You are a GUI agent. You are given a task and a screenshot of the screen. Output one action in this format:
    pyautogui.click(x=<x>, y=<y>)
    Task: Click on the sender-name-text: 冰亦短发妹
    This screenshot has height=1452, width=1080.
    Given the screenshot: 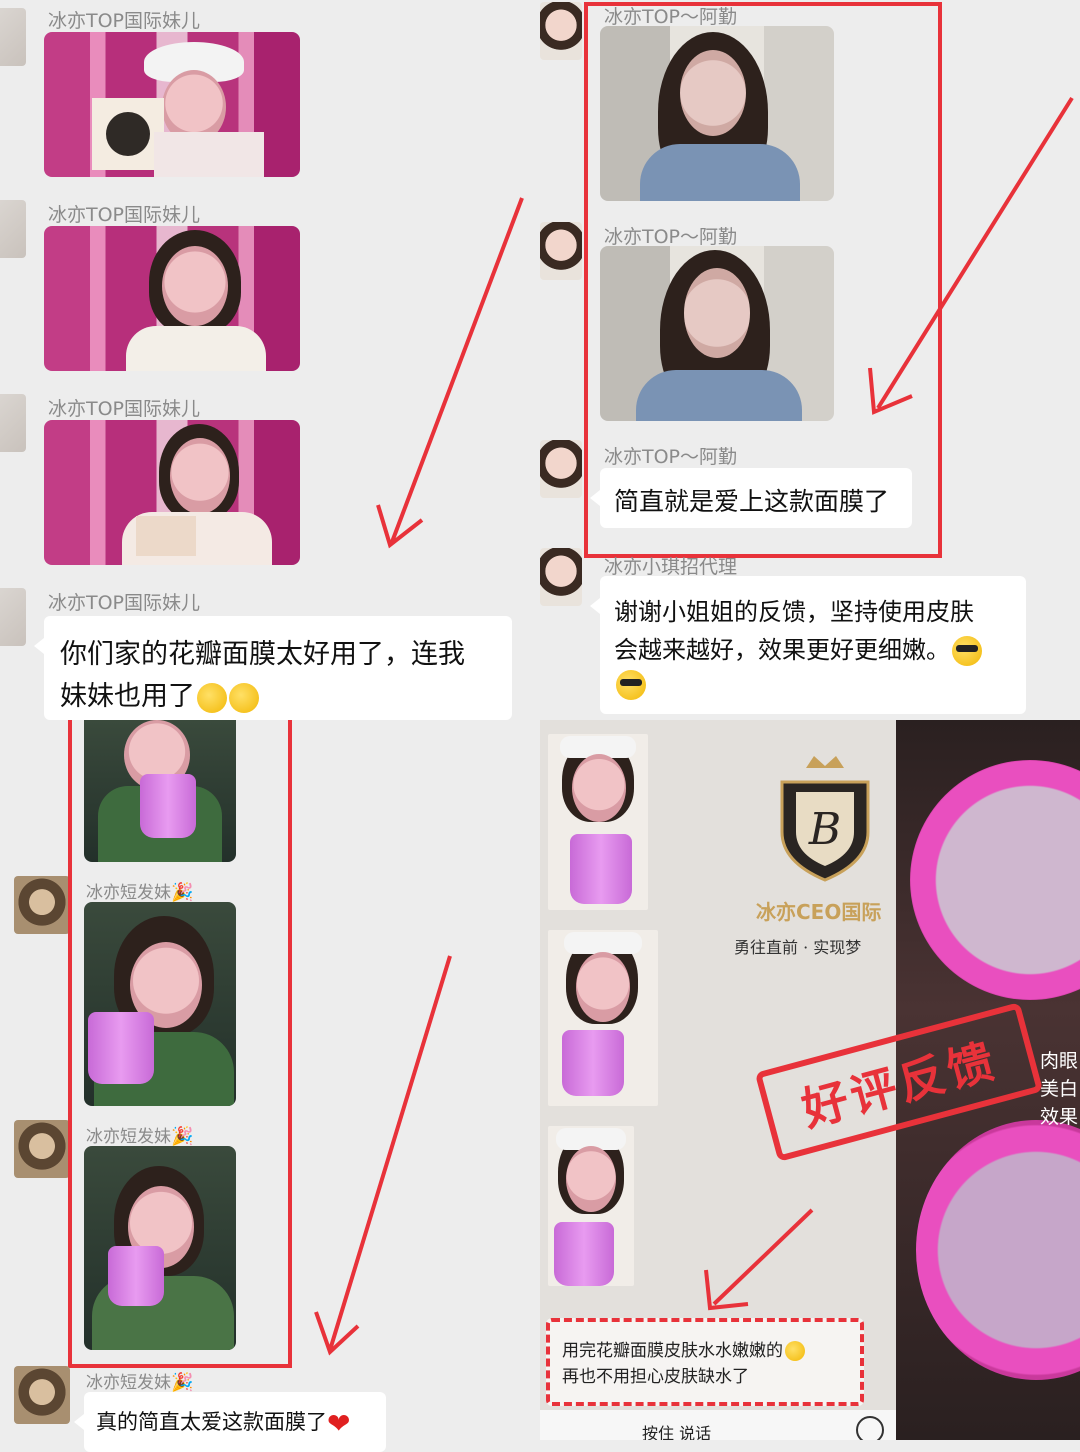 What is the action you would take?
    pyautogui.click(x=128, y=1383)
    